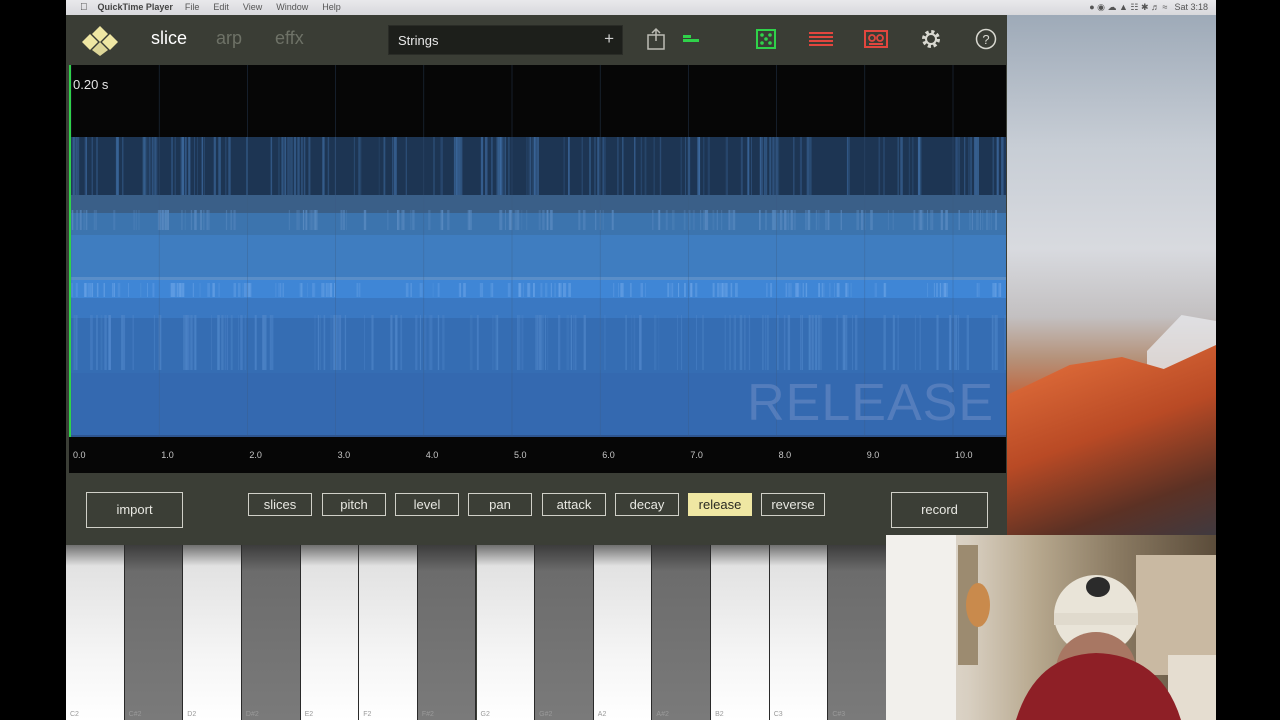 Image resolution: width=1280 pixels, height=720 pixels. Describe the element at coordinates (447, 632) in the screenshot. I see `piano-key: F#2` at that location.